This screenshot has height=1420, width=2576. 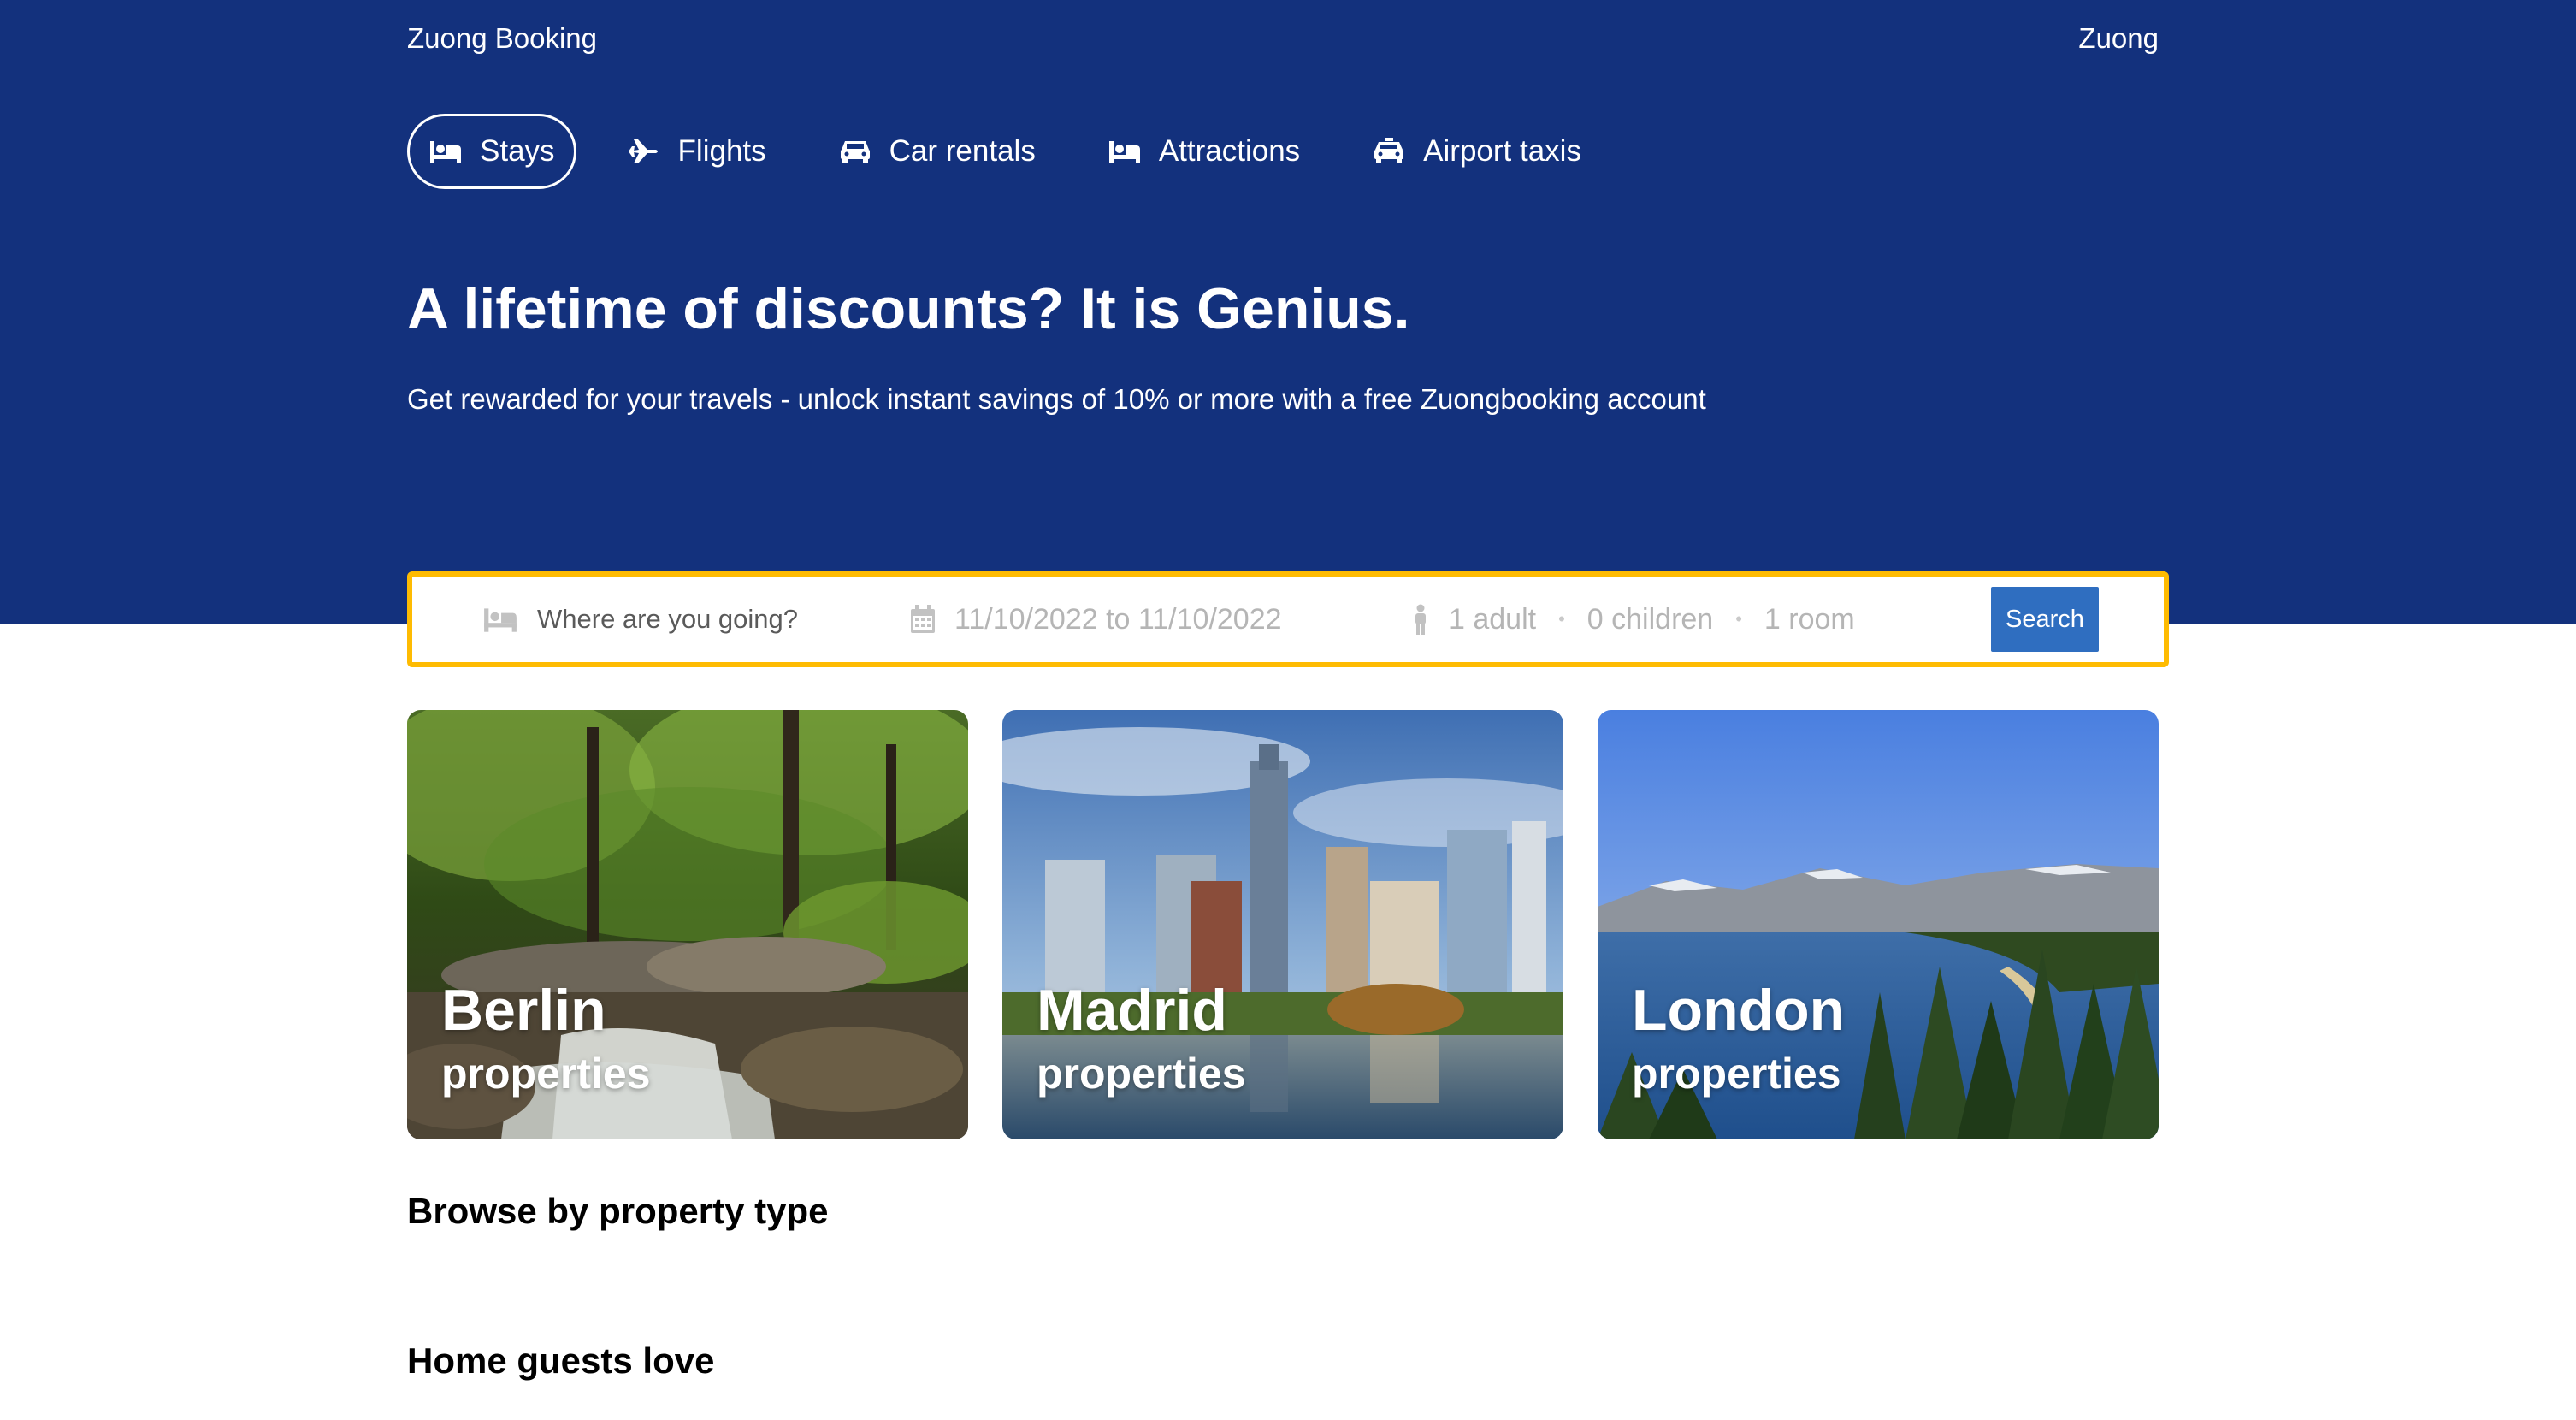 I want to click on person-icon, so click(x=1420, y=619).